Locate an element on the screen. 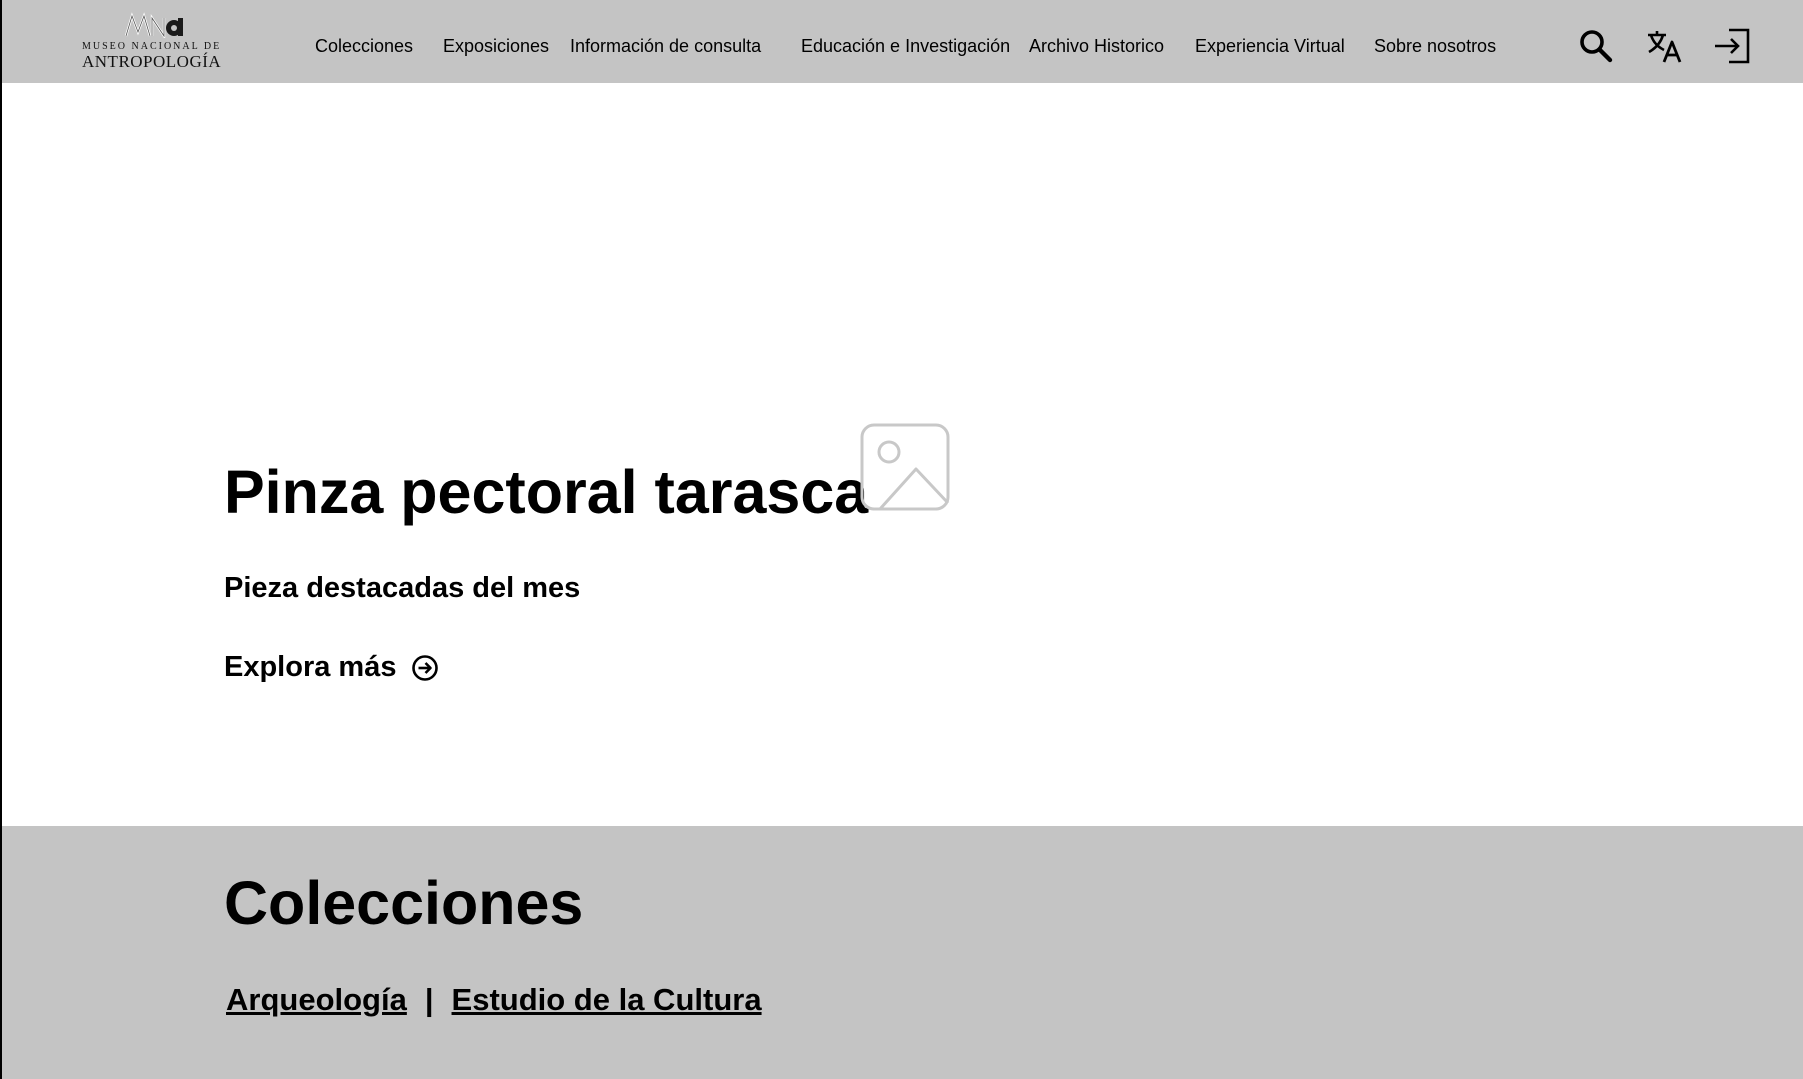 The width and height of the screenshot is (1803, 1079). logo-text-line2: ANTROPOLOGÍA is located at coordinates (152, 61).